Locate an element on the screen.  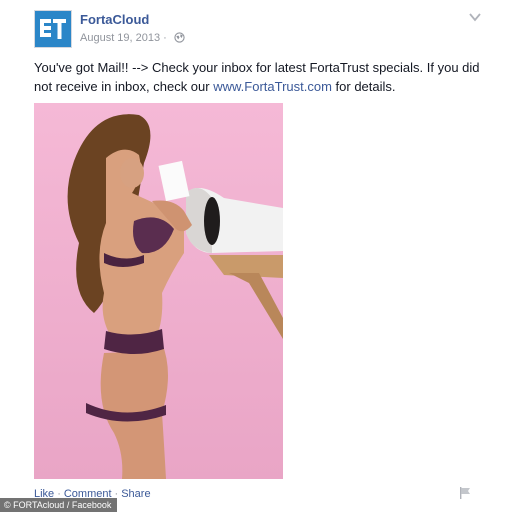
page-avatar is located at coordinates (53, 29).